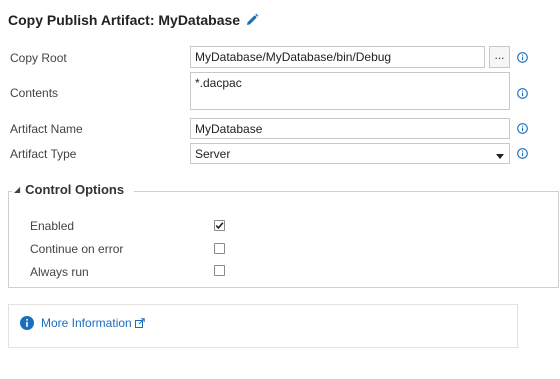 This screenshot has height=379, width=560. What do you see at coordinates (77, 249) in the screenshot?
I see `continue-on-error-label: Continue on error` at bounding box center [77, 249].